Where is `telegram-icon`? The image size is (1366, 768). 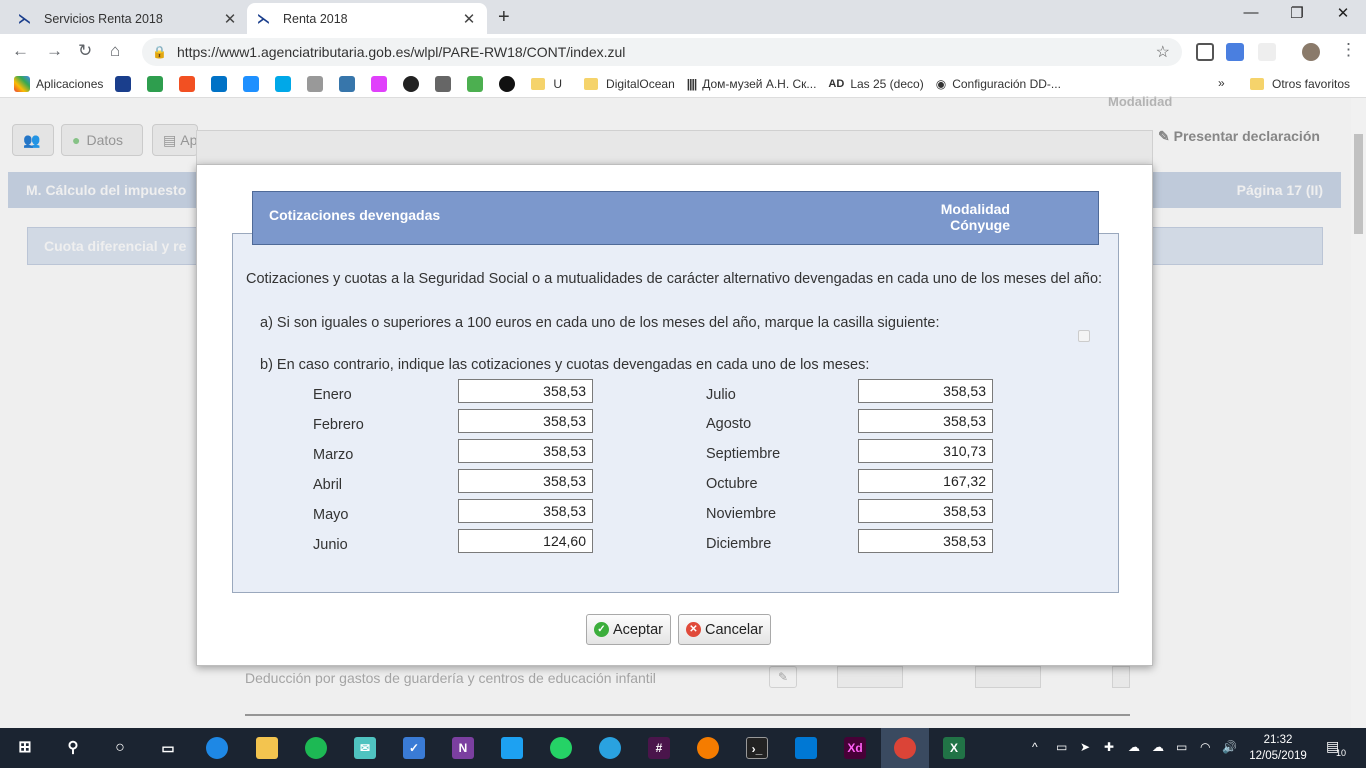
telegram-icon is located at coordinates (610, 748).